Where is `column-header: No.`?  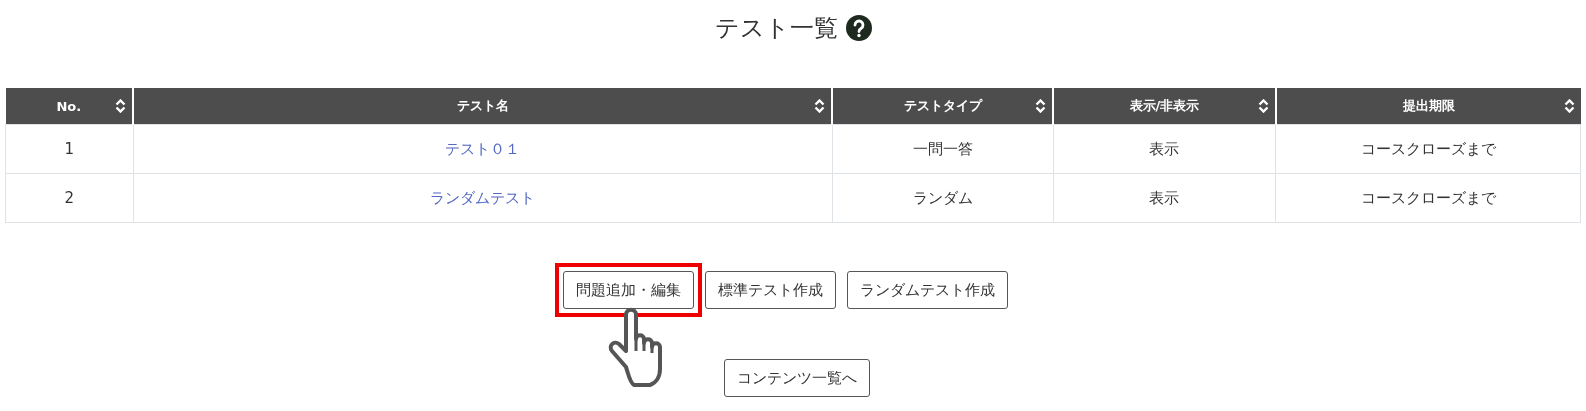
column-header: No. is located at coordinates (69, 106).